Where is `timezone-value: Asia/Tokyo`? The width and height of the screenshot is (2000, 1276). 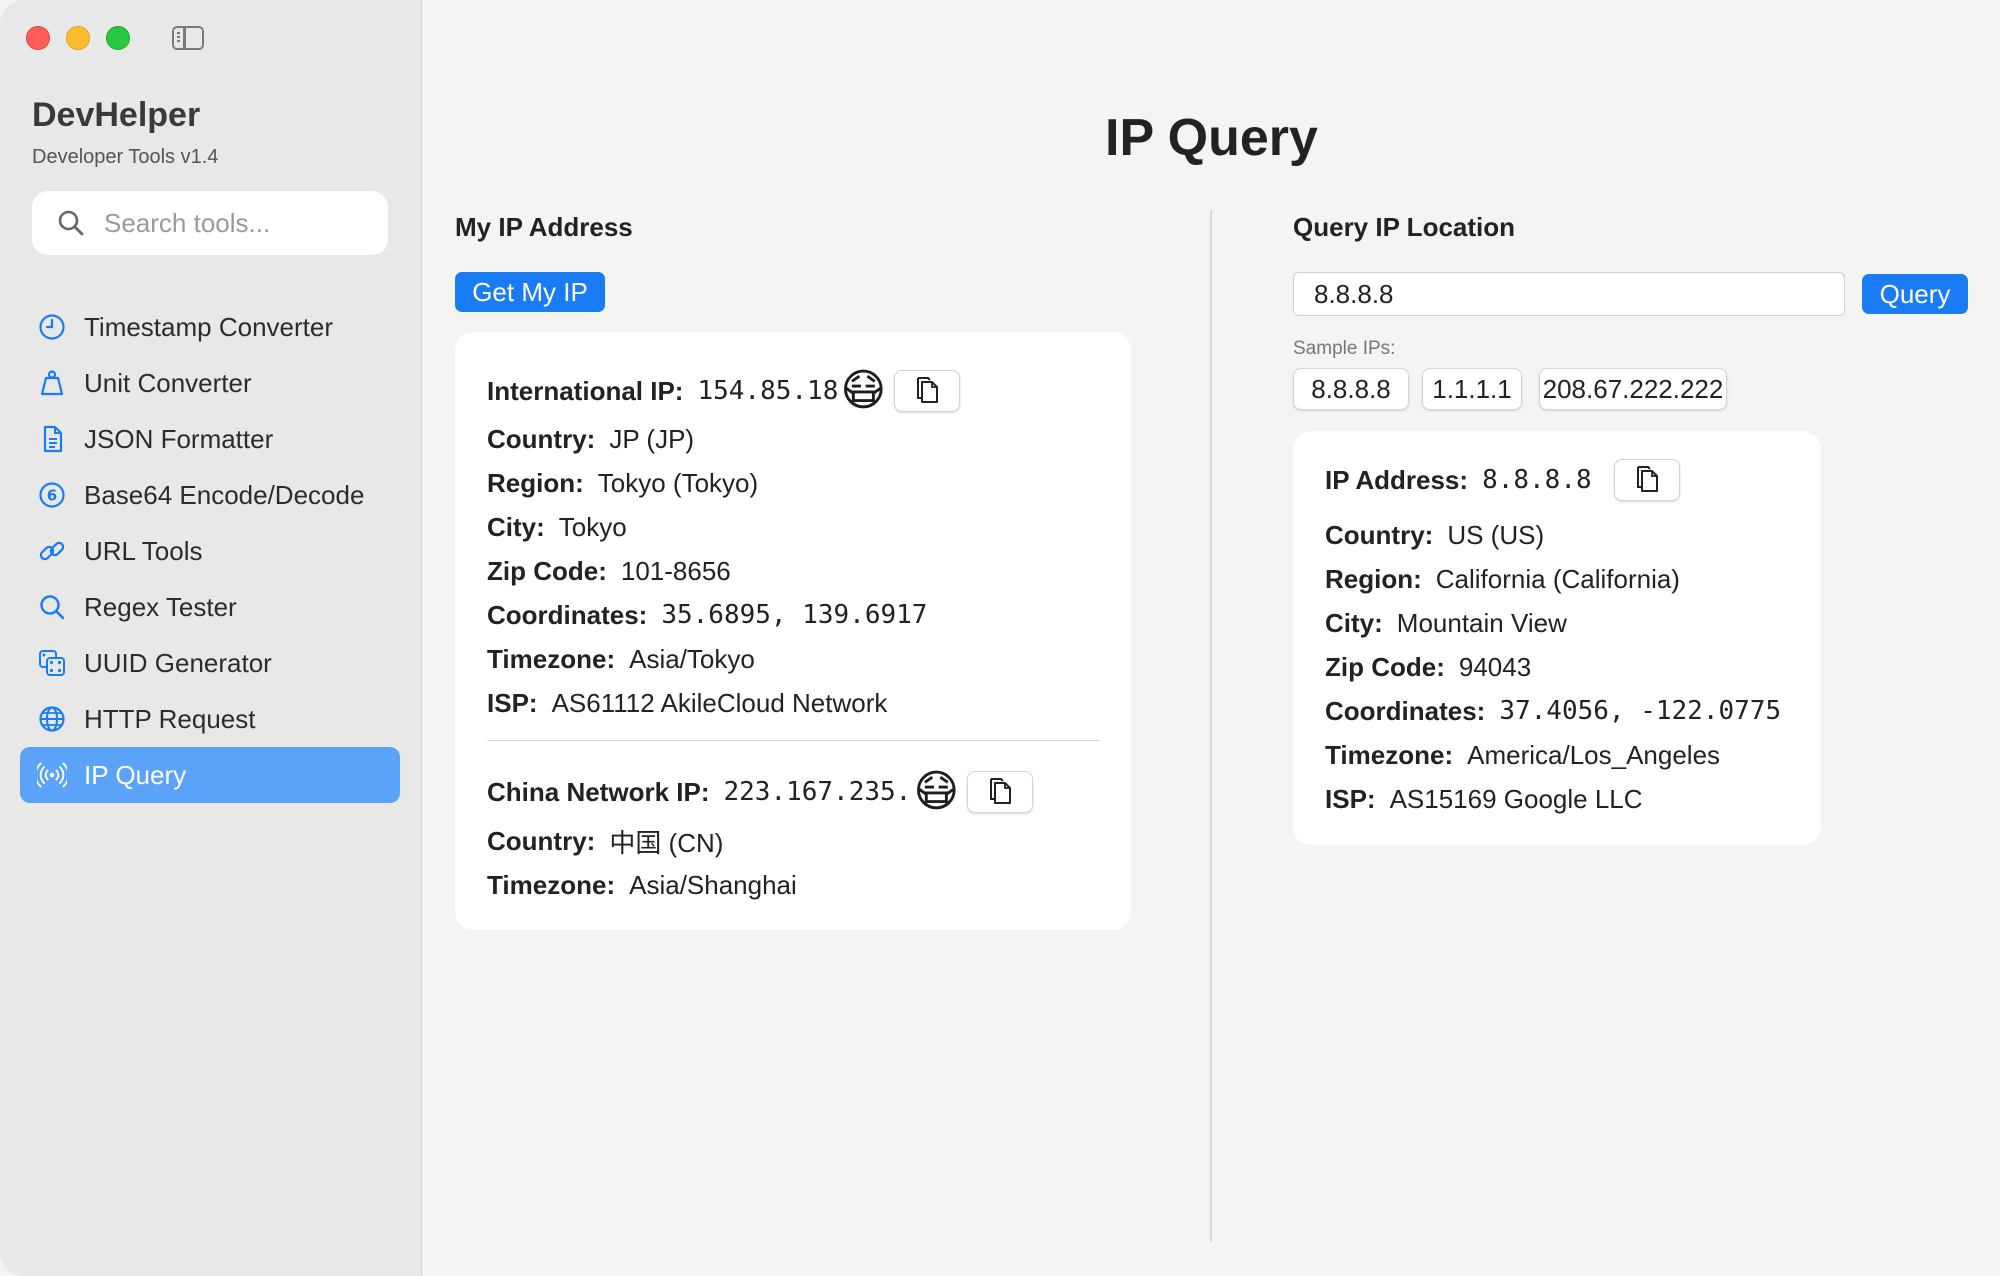 timezone-value: Asia/Tokyo is located at coordinates (692, 658).